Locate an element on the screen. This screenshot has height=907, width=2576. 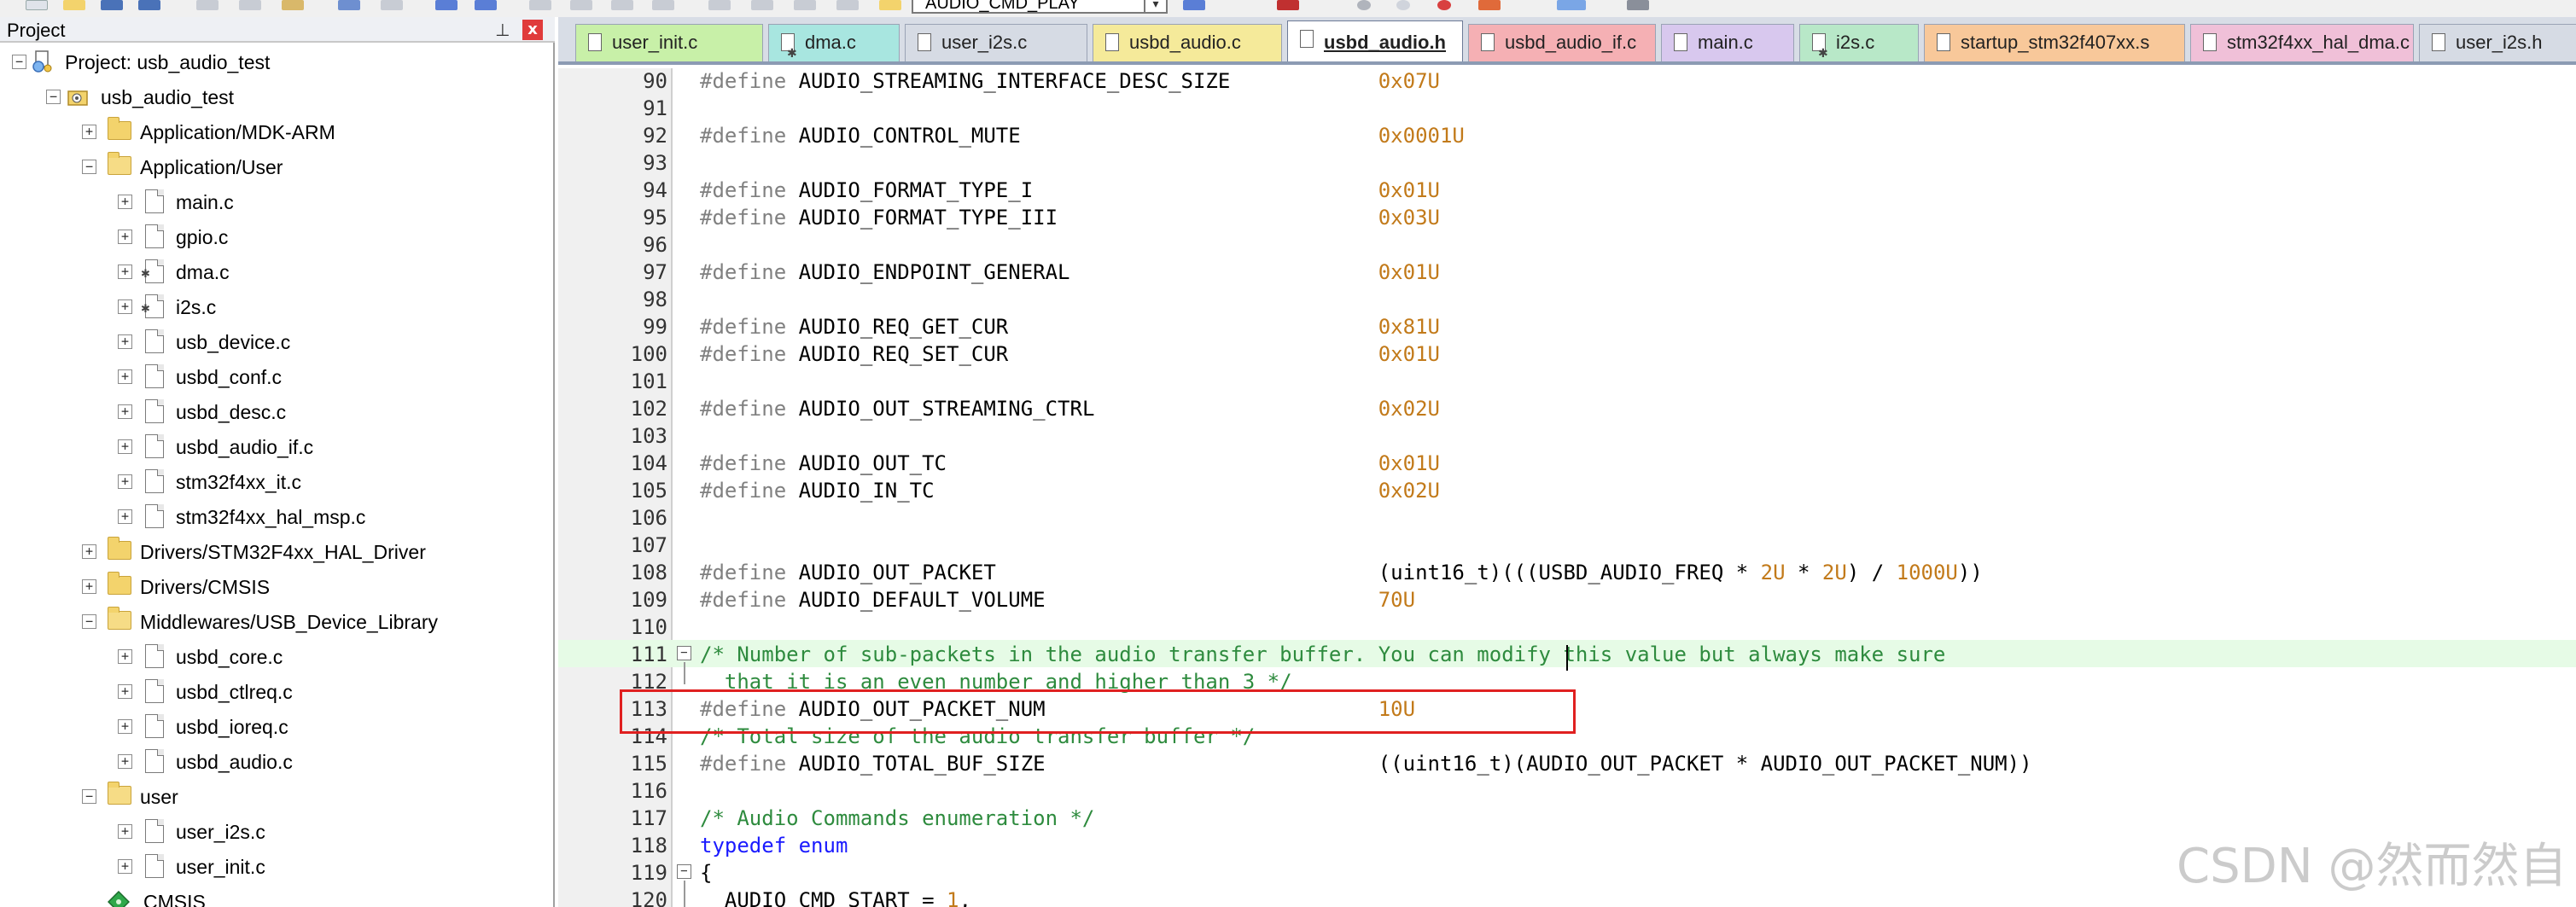
tree-item: + stm32f4xx_hal_msp.c is located at coordinates (273, 516).